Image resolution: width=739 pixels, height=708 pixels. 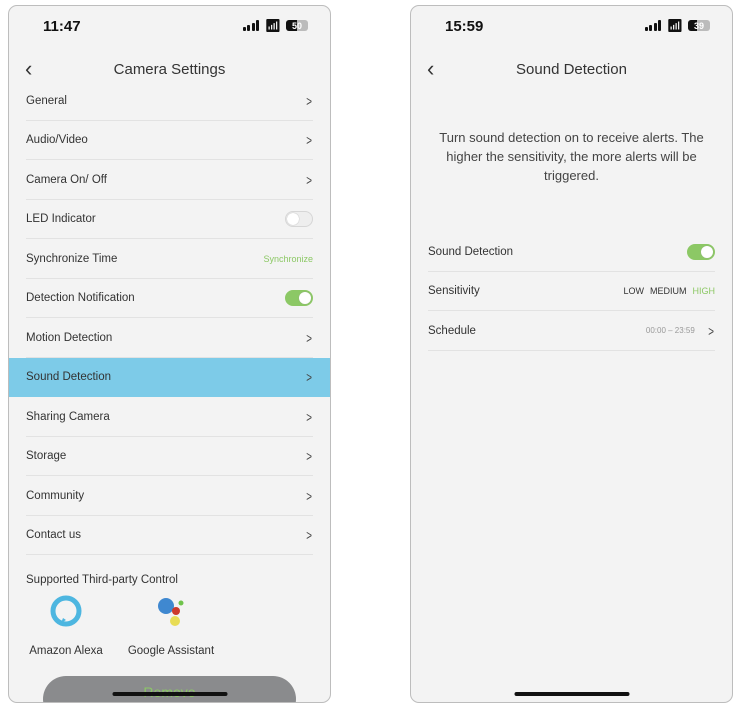 I want to click on settings-row-community: Community >, so click(x=169, y=496).